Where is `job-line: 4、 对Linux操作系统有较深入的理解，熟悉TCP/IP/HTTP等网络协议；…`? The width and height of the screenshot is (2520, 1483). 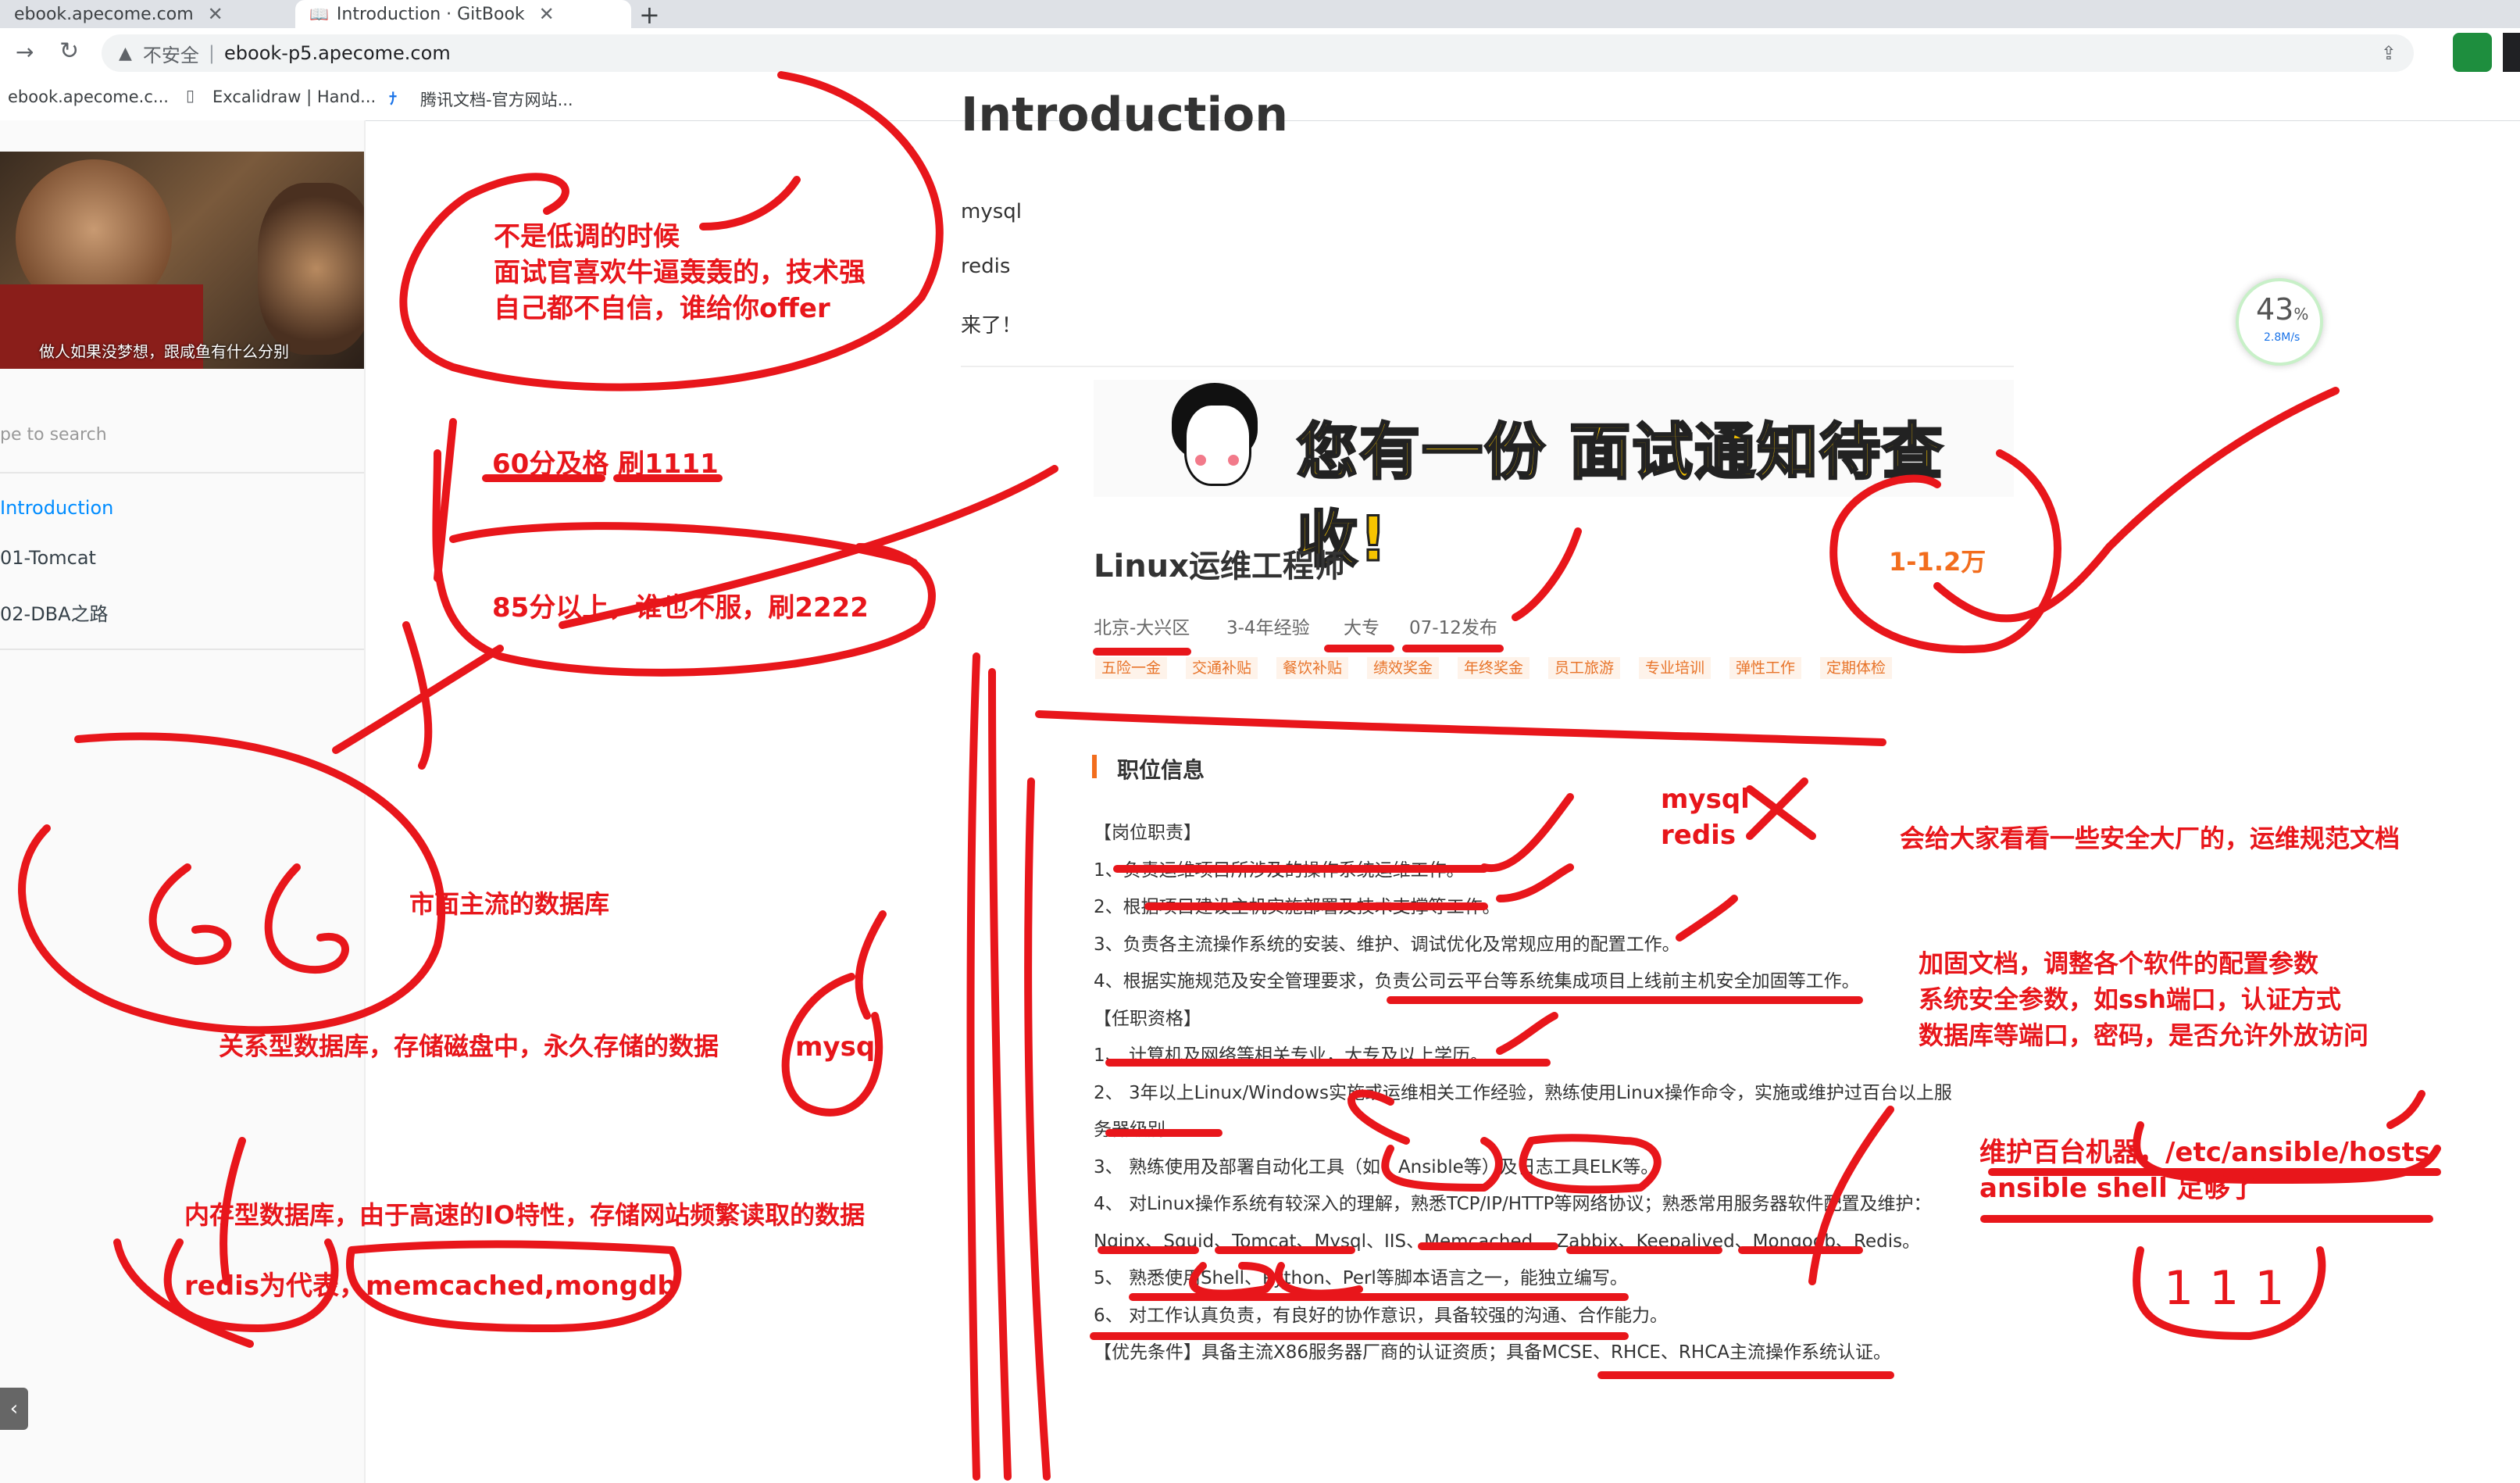
job-line: 4、 对Linux操作系统有较深入的理解，熟悉TCP/IP/HTTP等网络协议；… is located at coordinates (1513, 1204).